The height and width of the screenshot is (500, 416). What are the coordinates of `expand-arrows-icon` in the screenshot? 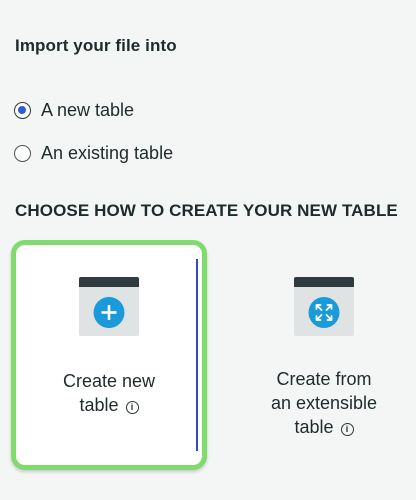 It's located at (324, 312).